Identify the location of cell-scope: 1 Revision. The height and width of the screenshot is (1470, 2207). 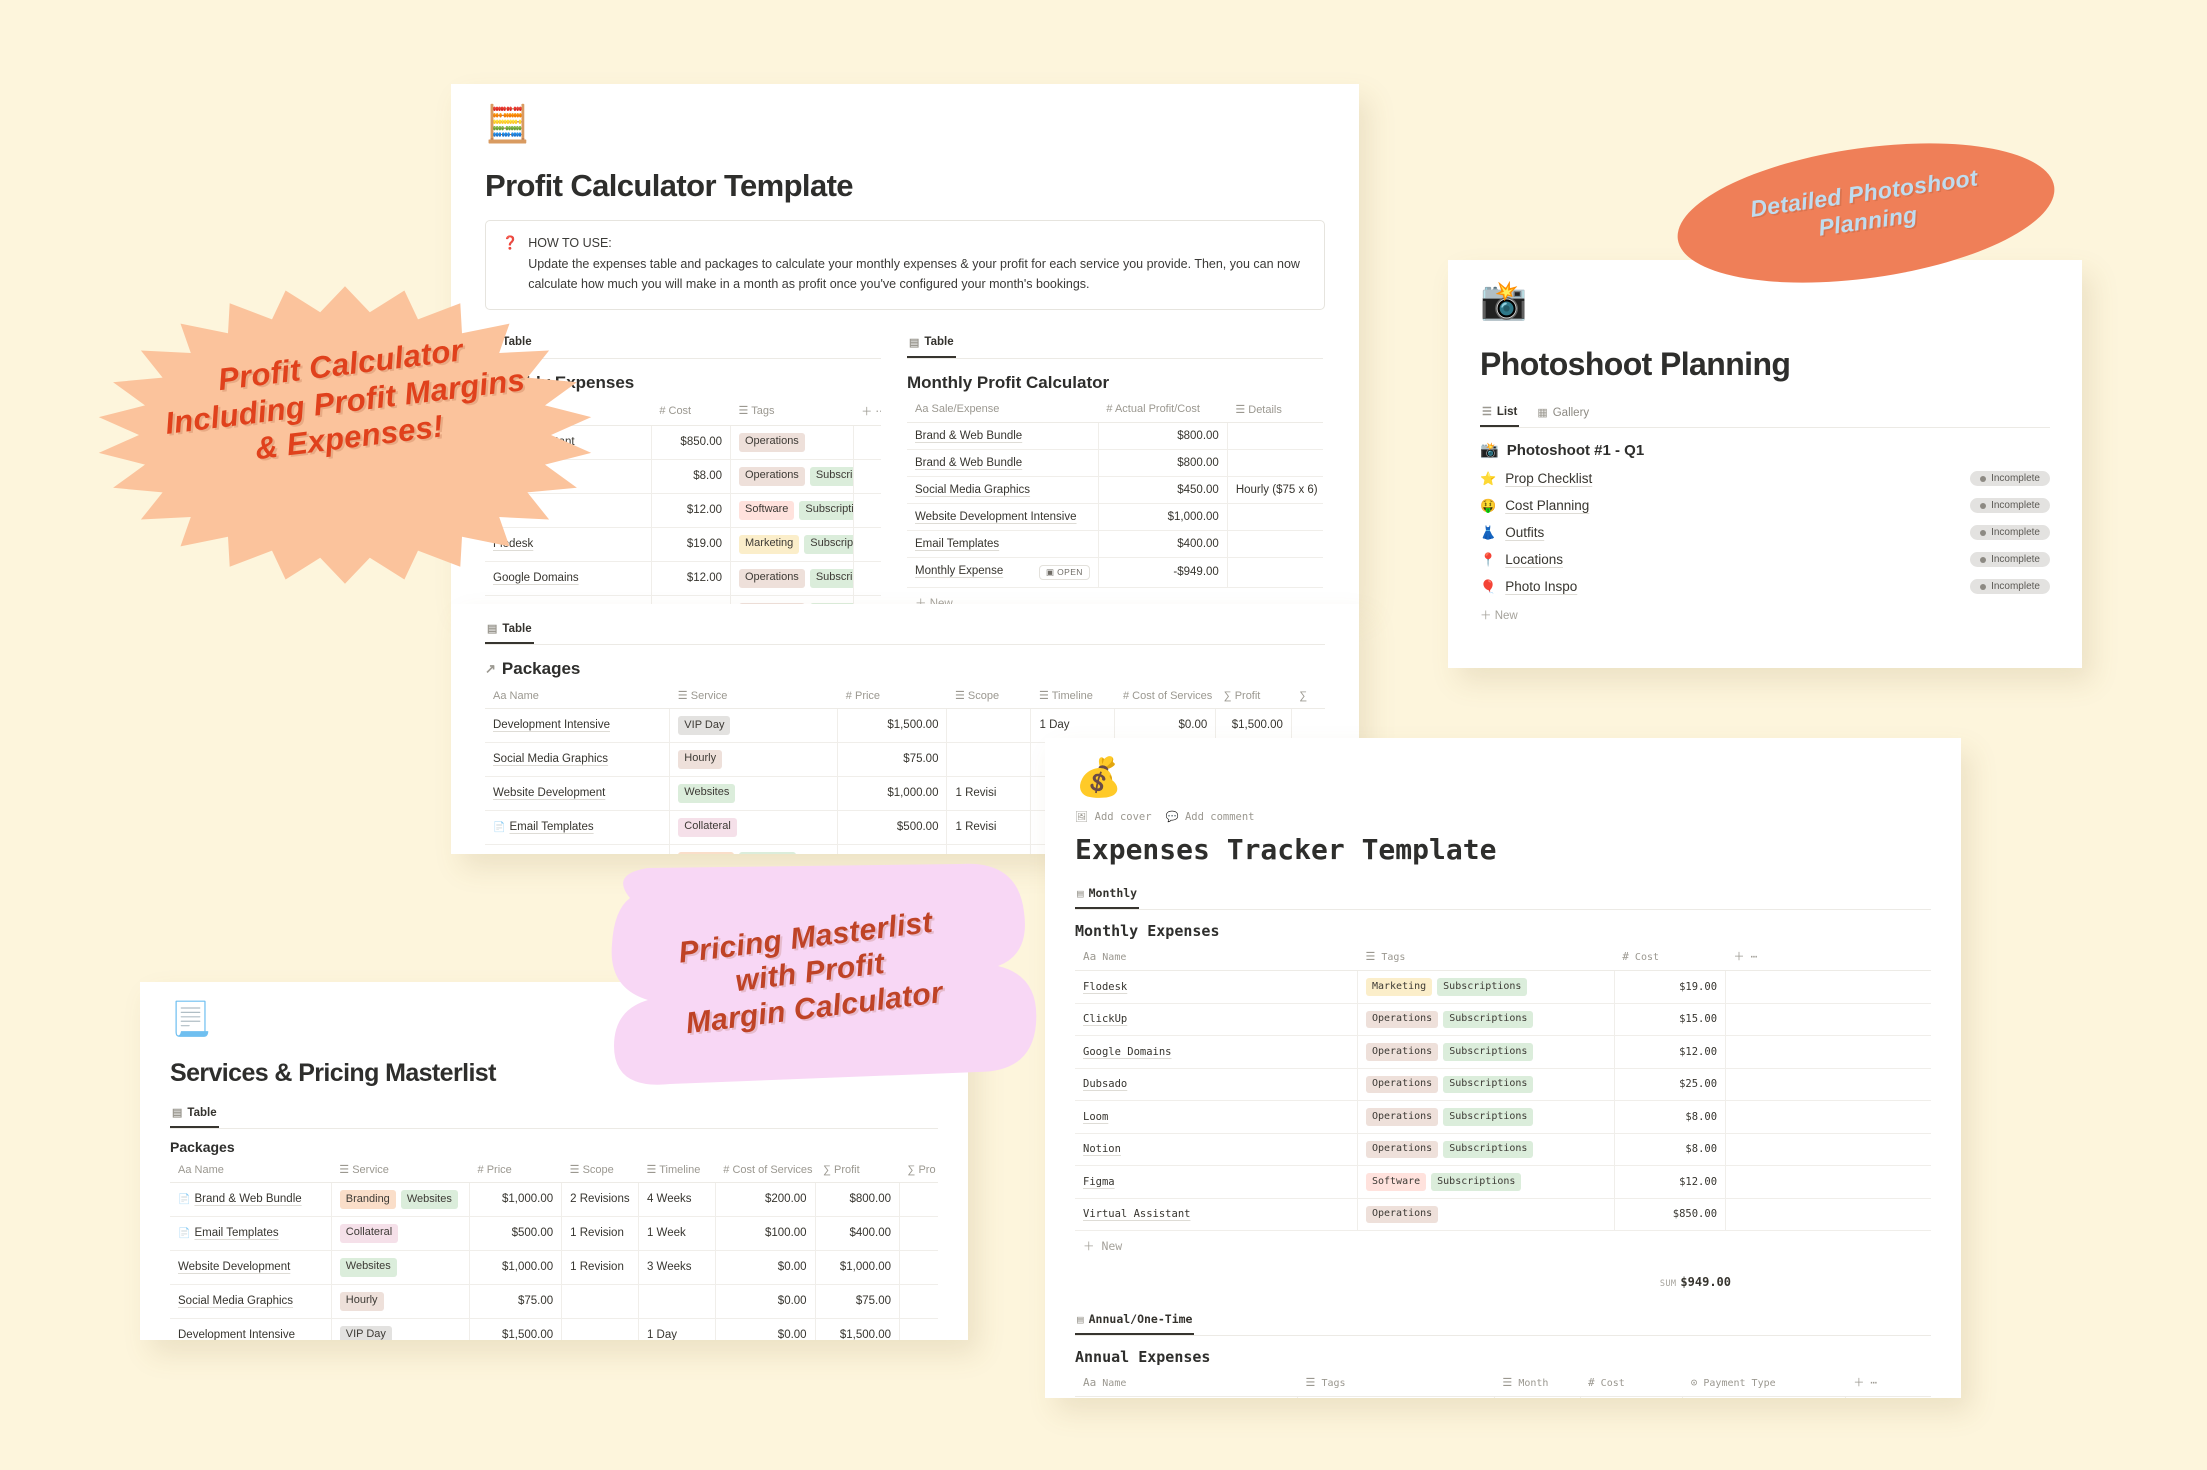
(600, 1233).